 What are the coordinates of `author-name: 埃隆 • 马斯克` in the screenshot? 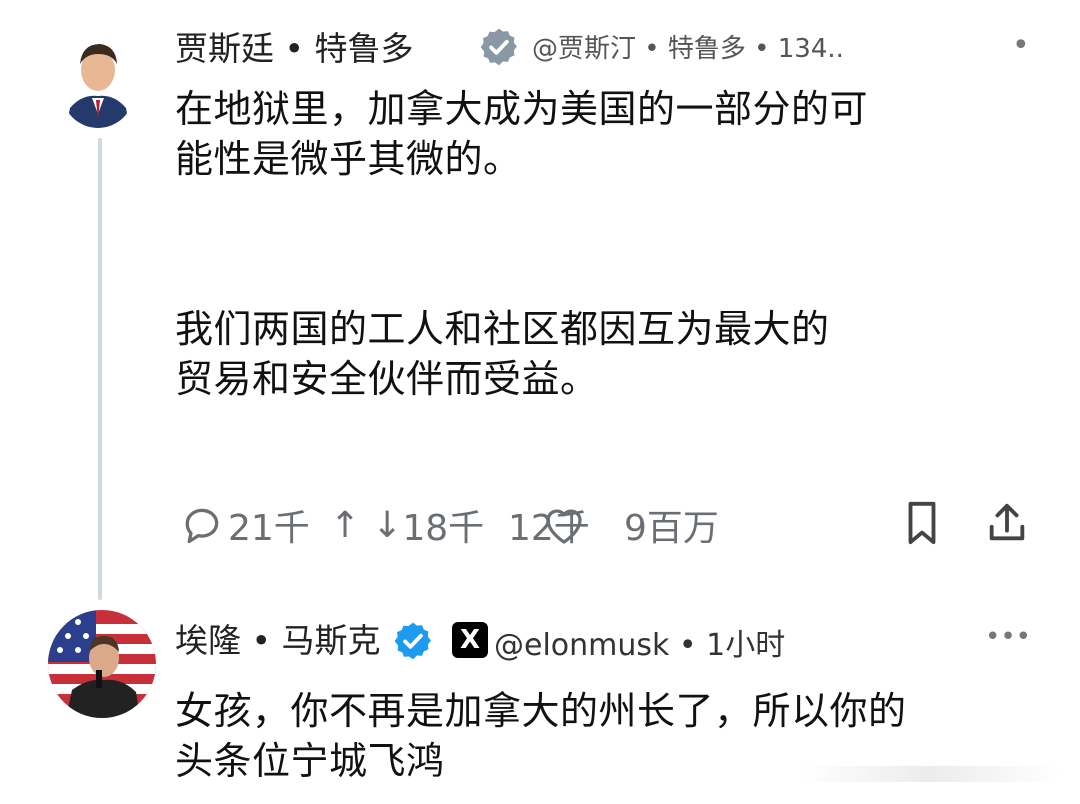 It's located at (277, 638).